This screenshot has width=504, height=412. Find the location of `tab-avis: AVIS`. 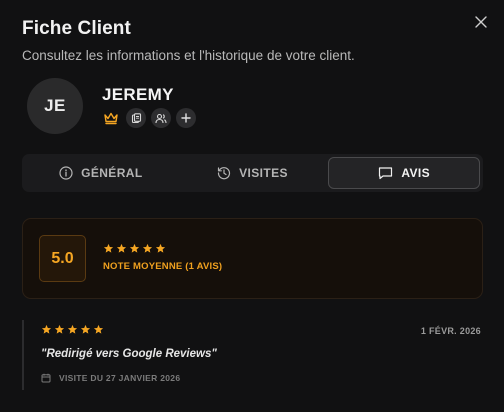

tab-avis: AVIS is located at coordinates (404, 173).